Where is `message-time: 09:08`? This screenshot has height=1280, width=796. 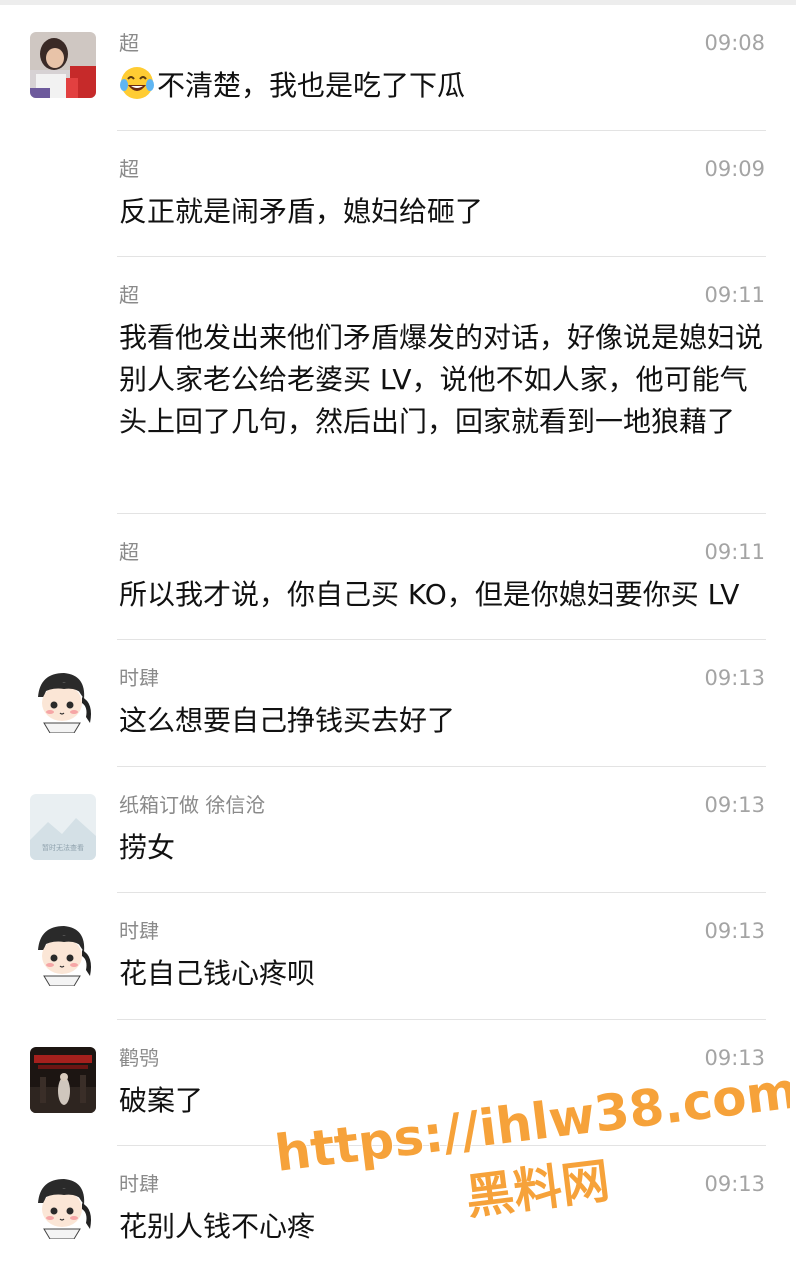 message-time: 09:08 is located at coordinates (734, 43).